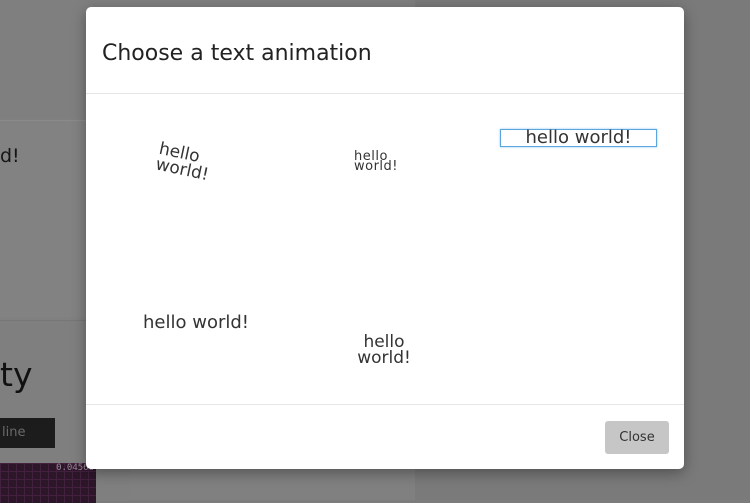 The width and height of the screenshot is (750, 503). Describe the element at coordinates (27, 433) in the screenshot. I see `background-timeline-button: line` at that location.